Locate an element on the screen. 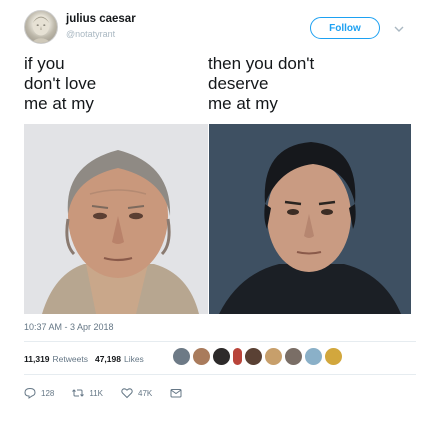 The image size is (436, 423). tweet-actions: 128 11K 47K is located at coordinates (114, 393).